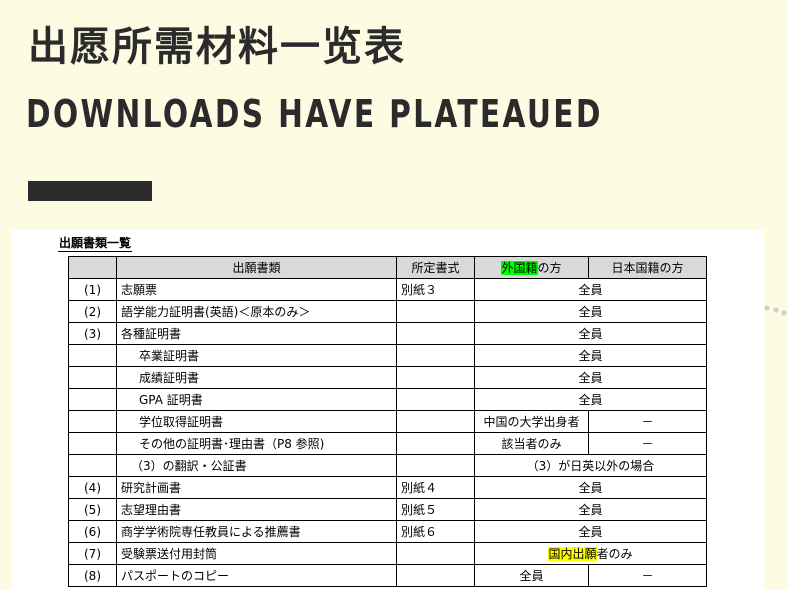 The height and width of the screenshot is (590, 788). I want to click on row-target: （3）が日英以外の場合, so click(590, 465).